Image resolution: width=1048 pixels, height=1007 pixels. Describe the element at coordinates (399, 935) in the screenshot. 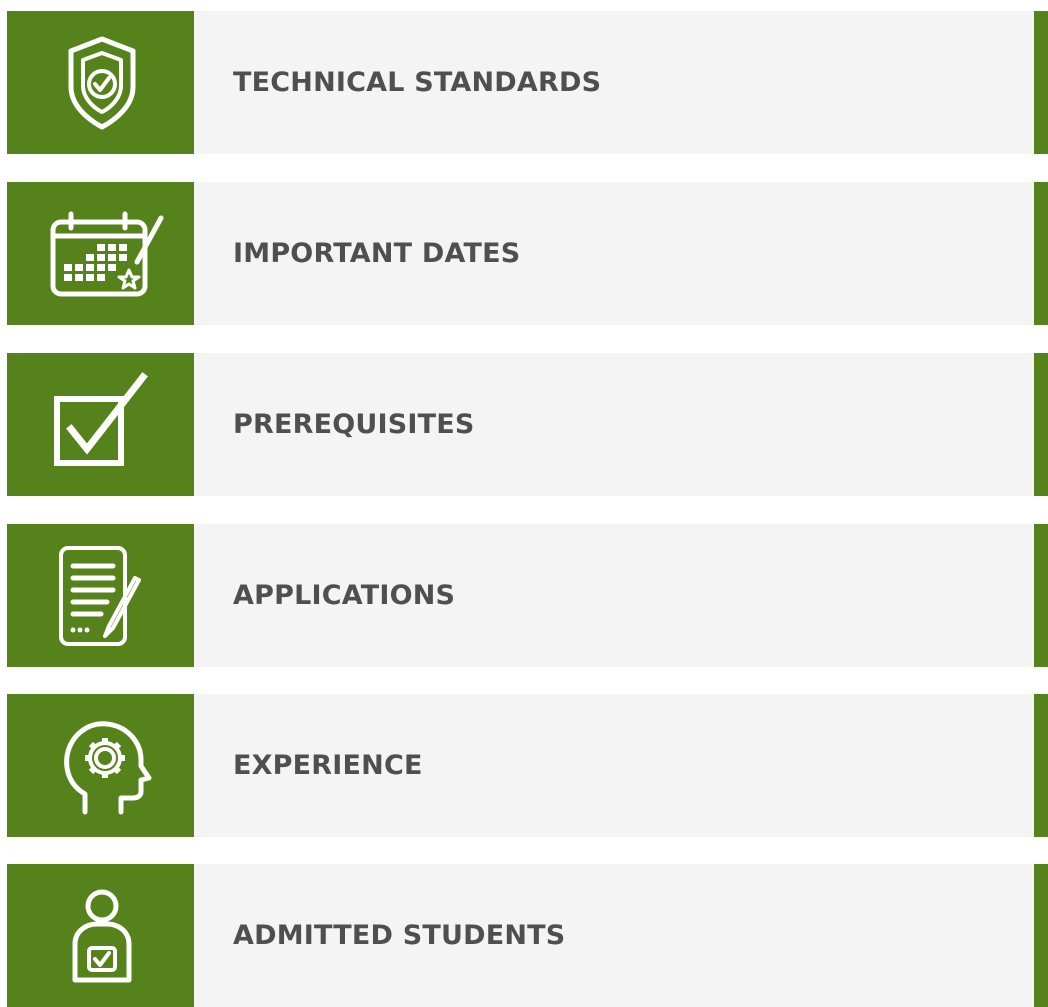

I see `nav-item-label: ADMITTED STUDENTS` at that location.